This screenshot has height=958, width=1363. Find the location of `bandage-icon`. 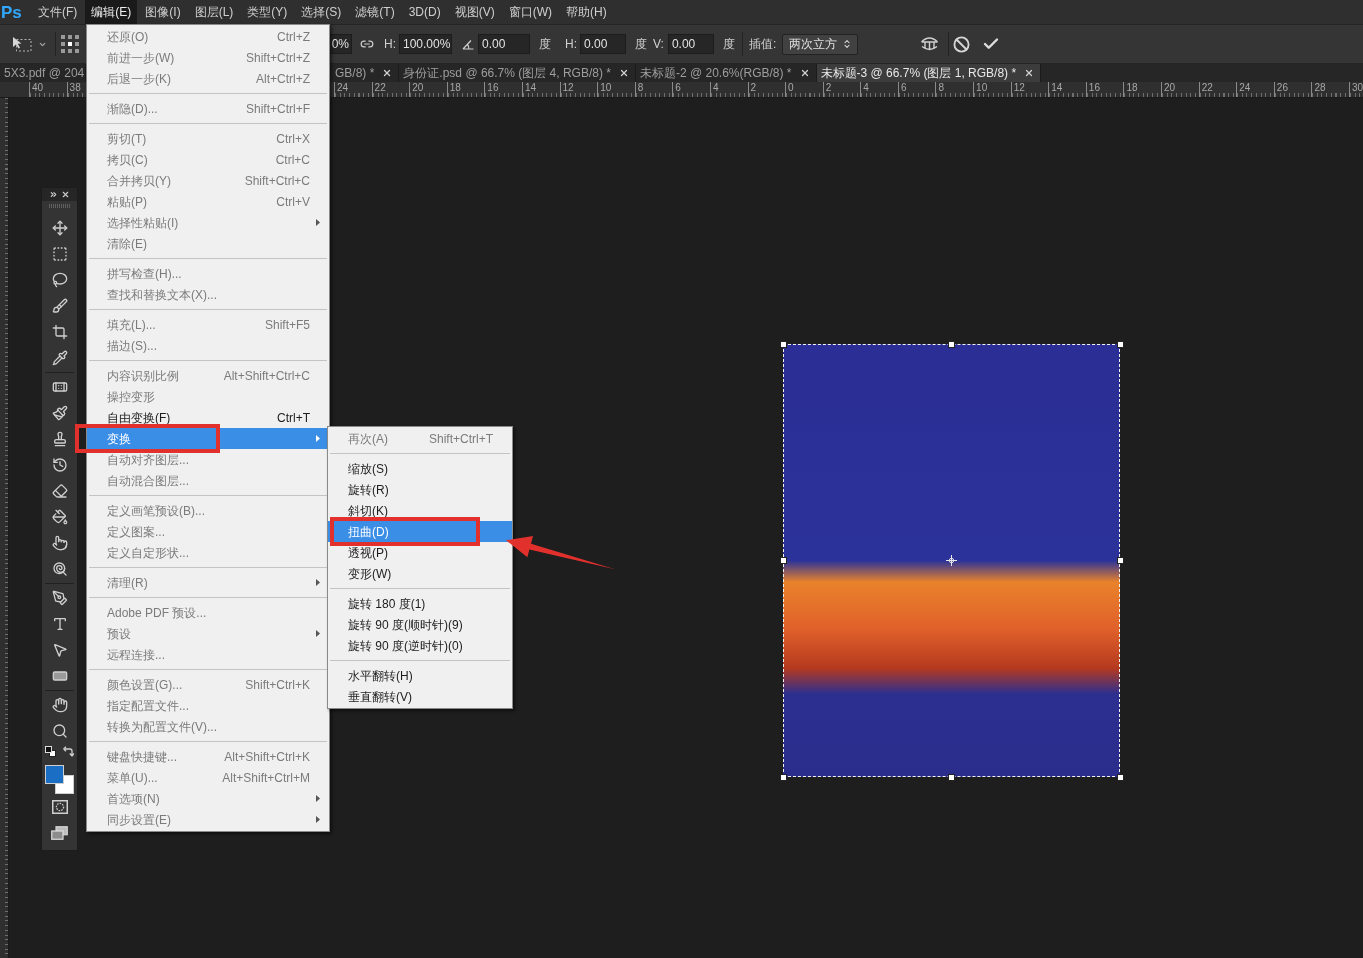

bandage-icon is located at coordinates (59, 387).